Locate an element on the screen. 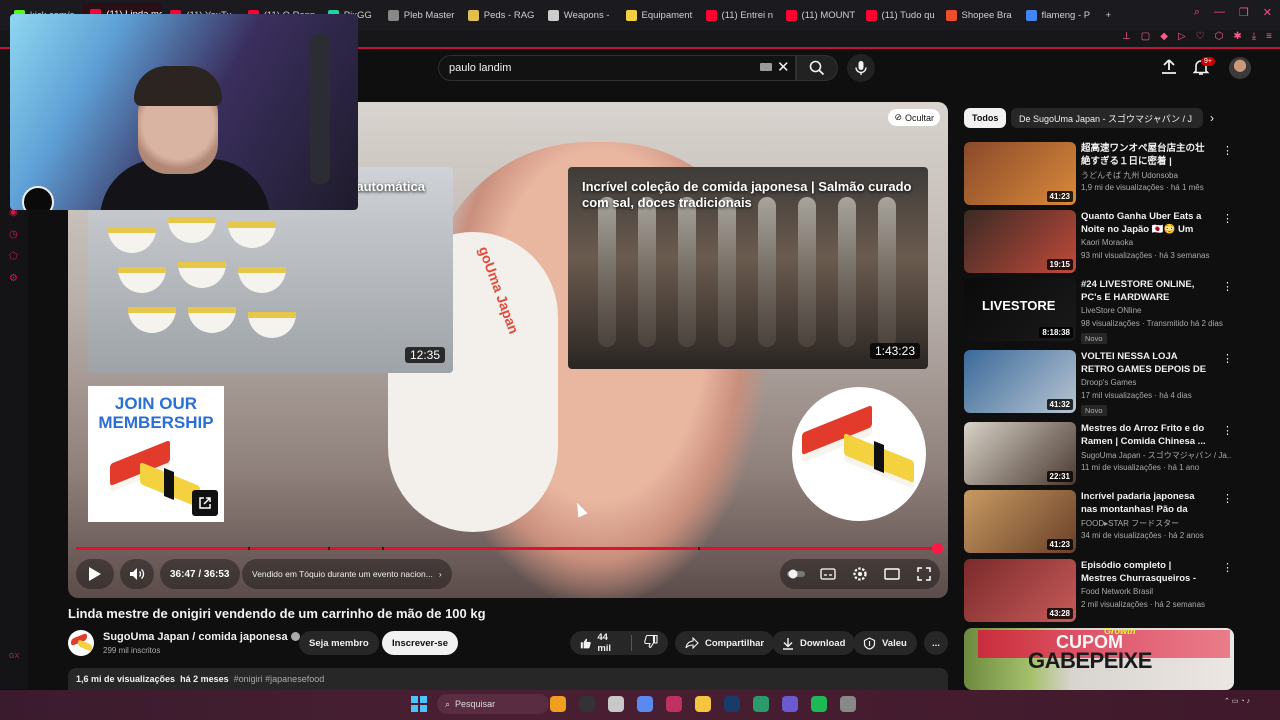  discord-icon is located at coordinates (790, 704).